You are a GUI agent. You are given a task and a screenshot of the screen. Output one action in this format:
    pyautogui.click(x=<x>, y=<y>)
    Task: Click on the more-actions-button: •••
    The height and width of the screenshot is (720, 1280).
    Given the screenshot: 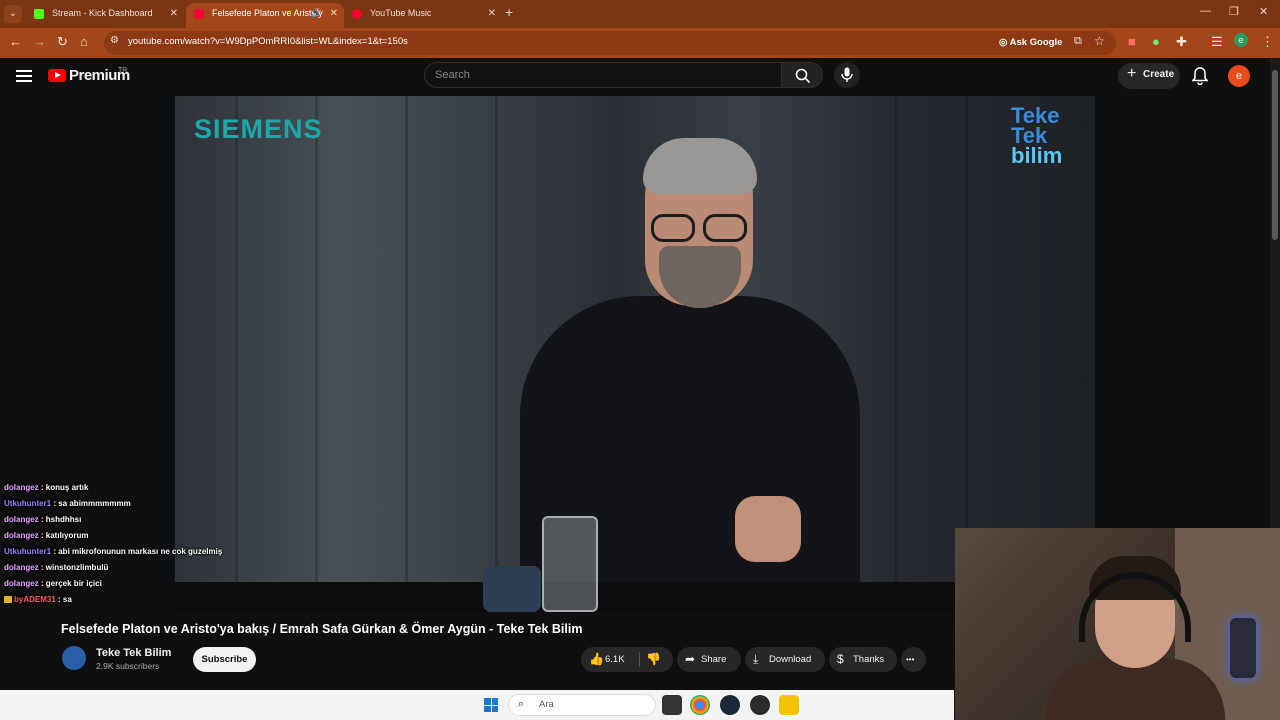 What is the action you would take?
    pyautogui.click(x=913, y=659)
    